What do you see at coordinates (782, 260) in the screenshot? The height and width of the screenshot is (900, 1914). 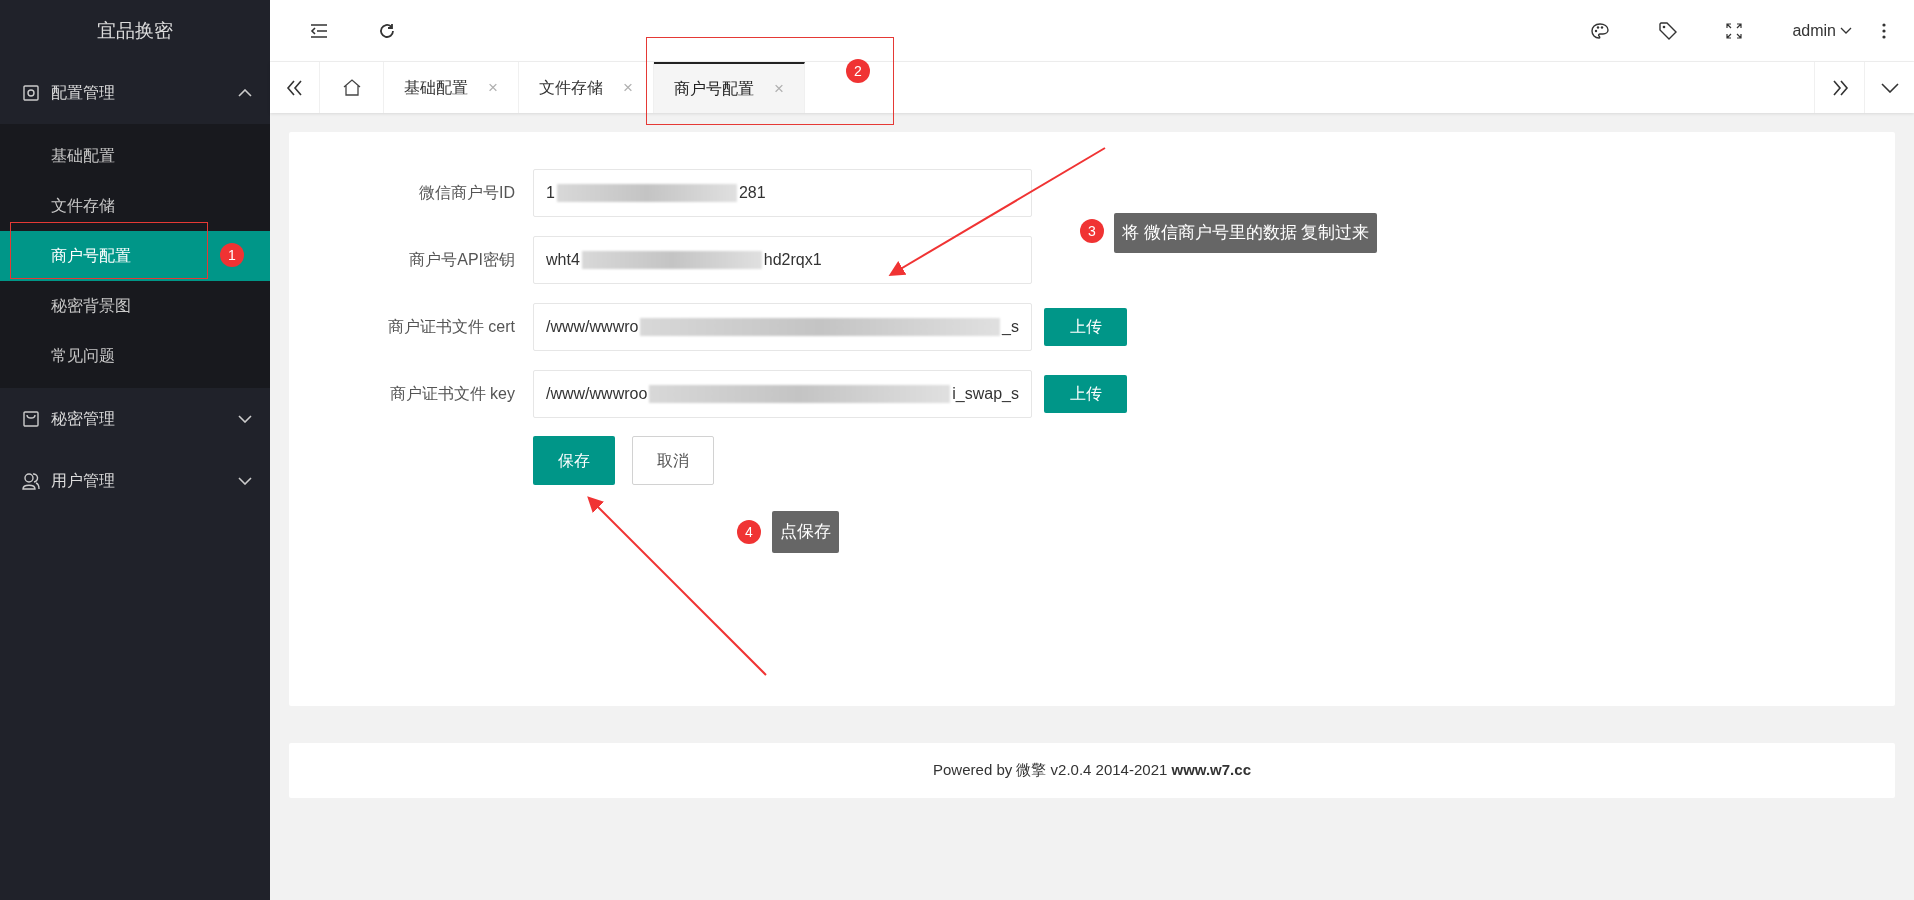 I see `input-field: wht4 hd2rqx1` at bounding box center [782, 260].